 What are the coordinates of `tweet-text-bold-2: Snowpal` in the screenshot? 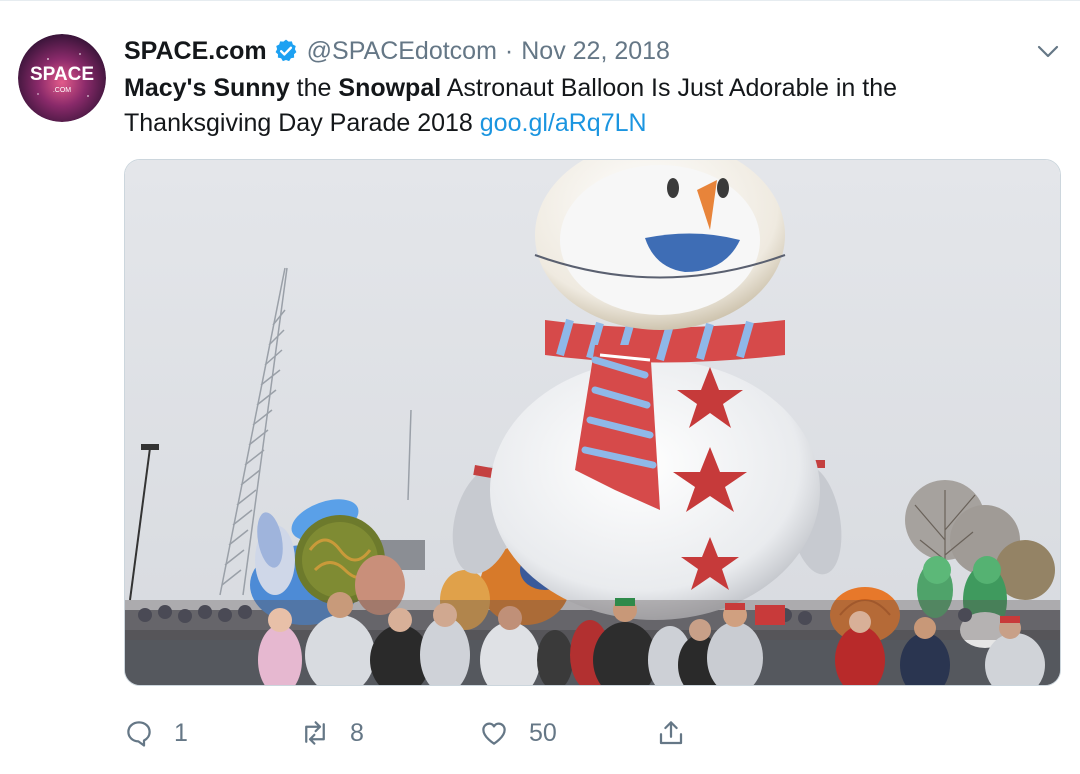 It's located at (390, 88).